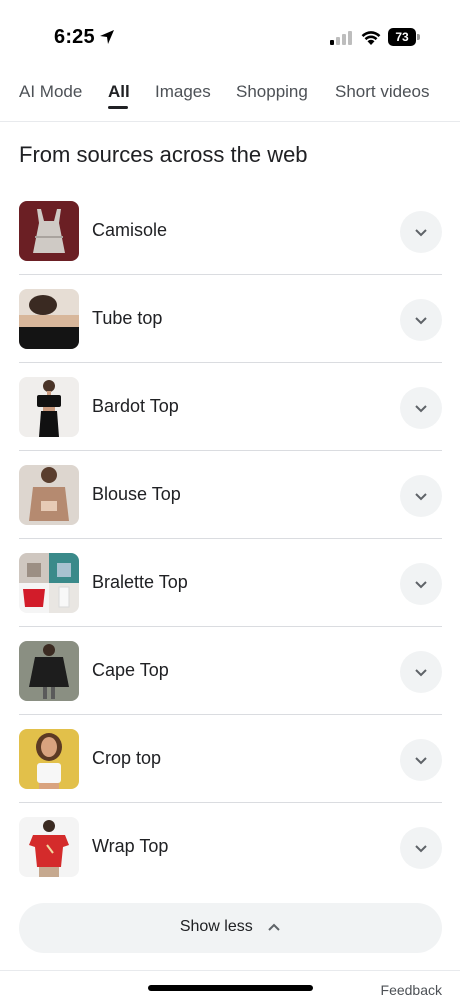 The width and height of the screenshot is (460, 1000). What do you see at coordinates (230, 96) in the screenshot?
I see `search-tabs: AI Mode All Images Shopping Short videos` at bounding box center [230, 96].